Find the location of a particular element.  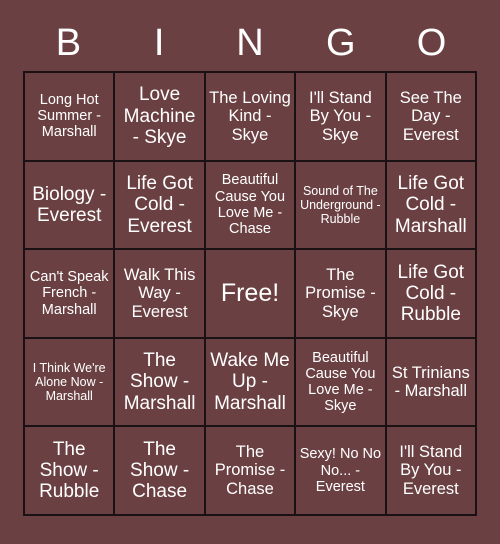

bingo-cell-label: The Promise - Chase is located at coordinates (250, 470).